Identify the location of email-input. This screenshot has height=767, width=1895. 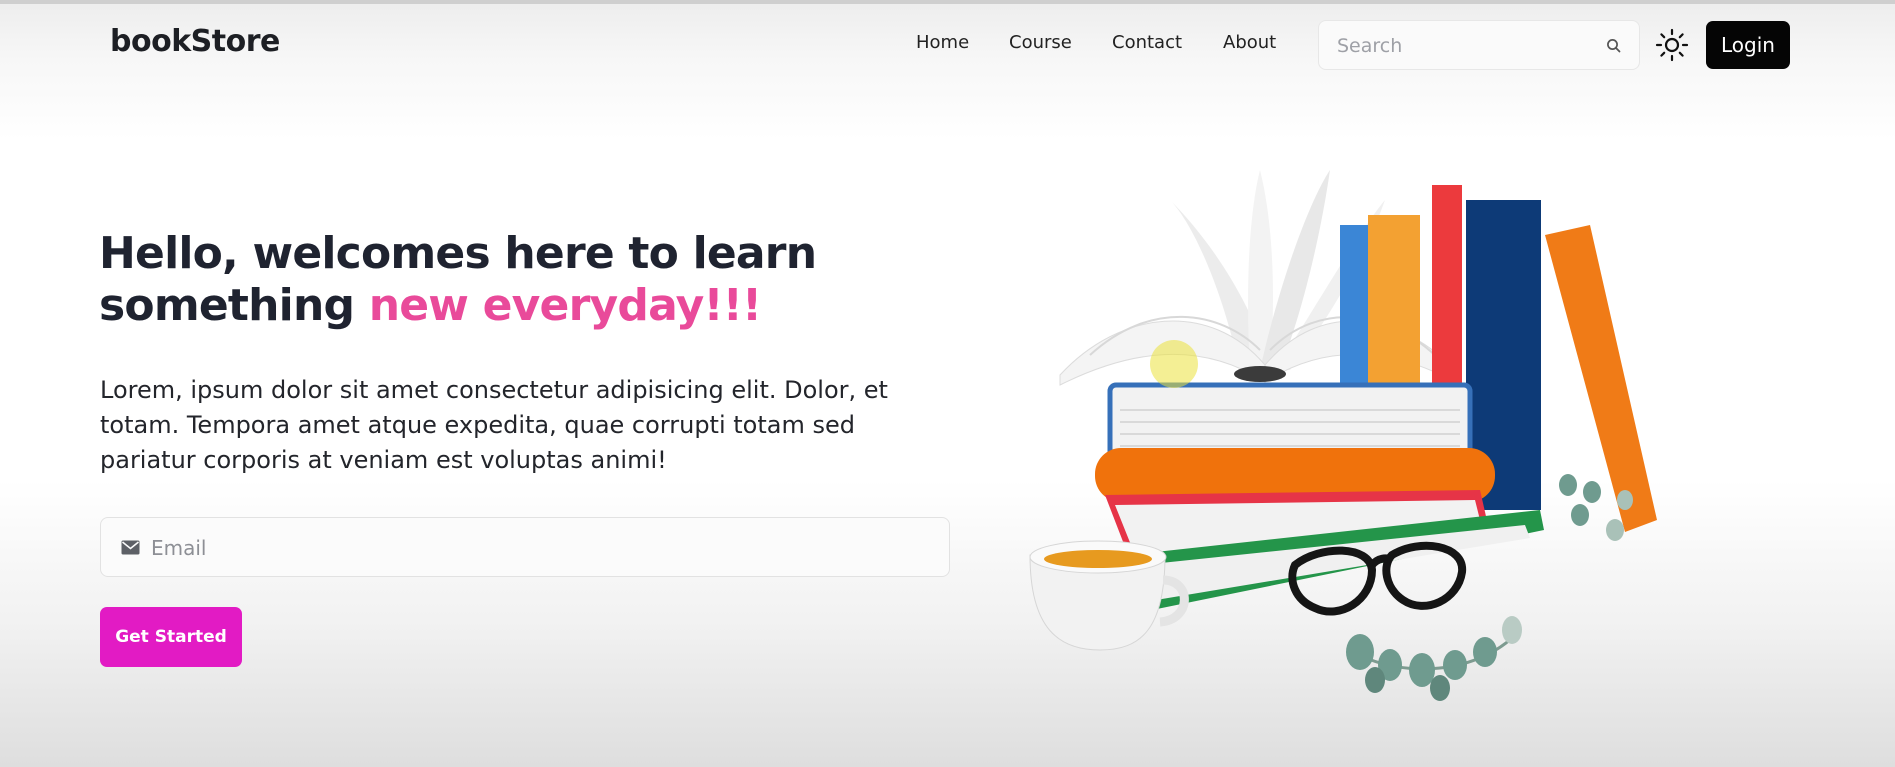
(531, 548).